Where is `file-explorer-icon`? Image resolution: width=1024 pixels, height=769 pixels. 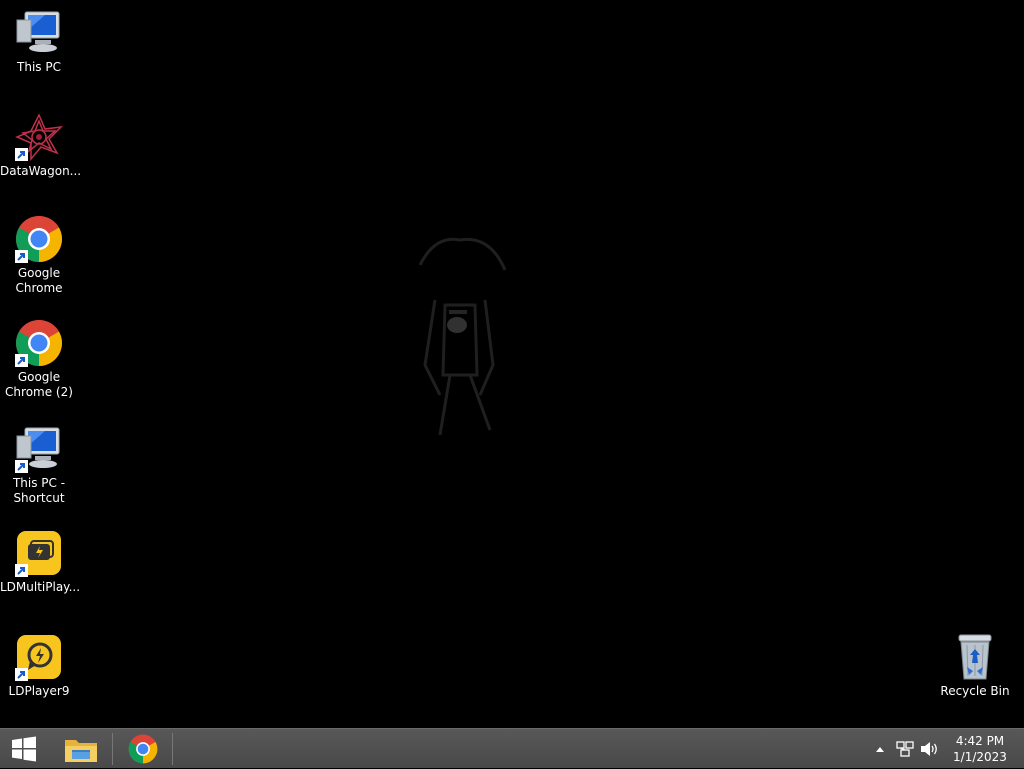
file-explorer-icon is located at coordinates (81, 751).